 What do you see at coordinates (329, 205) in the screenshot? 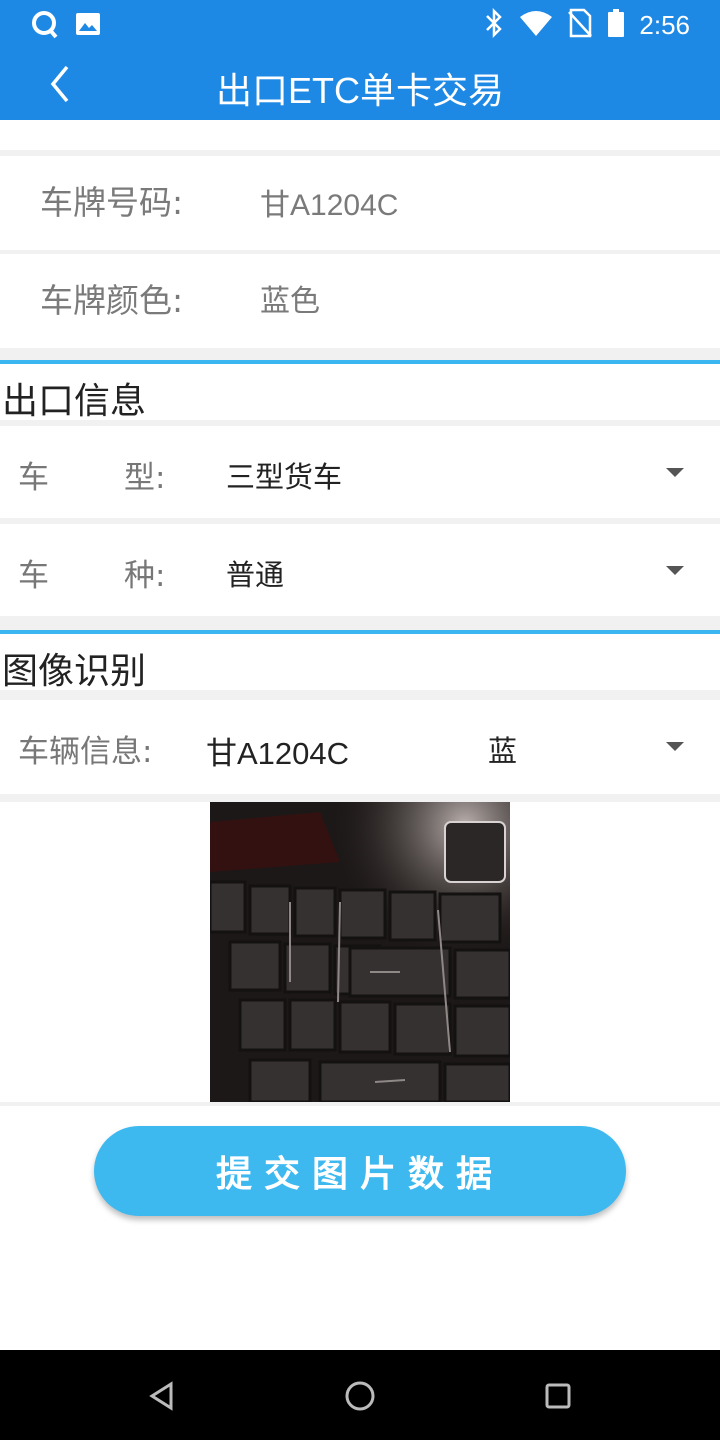
I see `plate-number-value: 甘A1204C` at bounding box center [329, 205].